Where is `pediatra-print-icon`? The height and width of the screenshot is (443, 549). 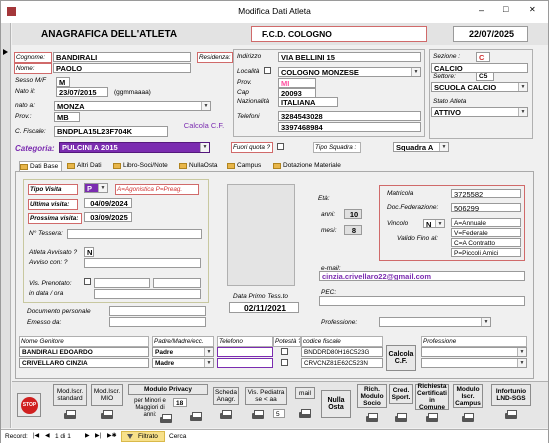 pediatra-print-icon is located at coordinates (258, 415).